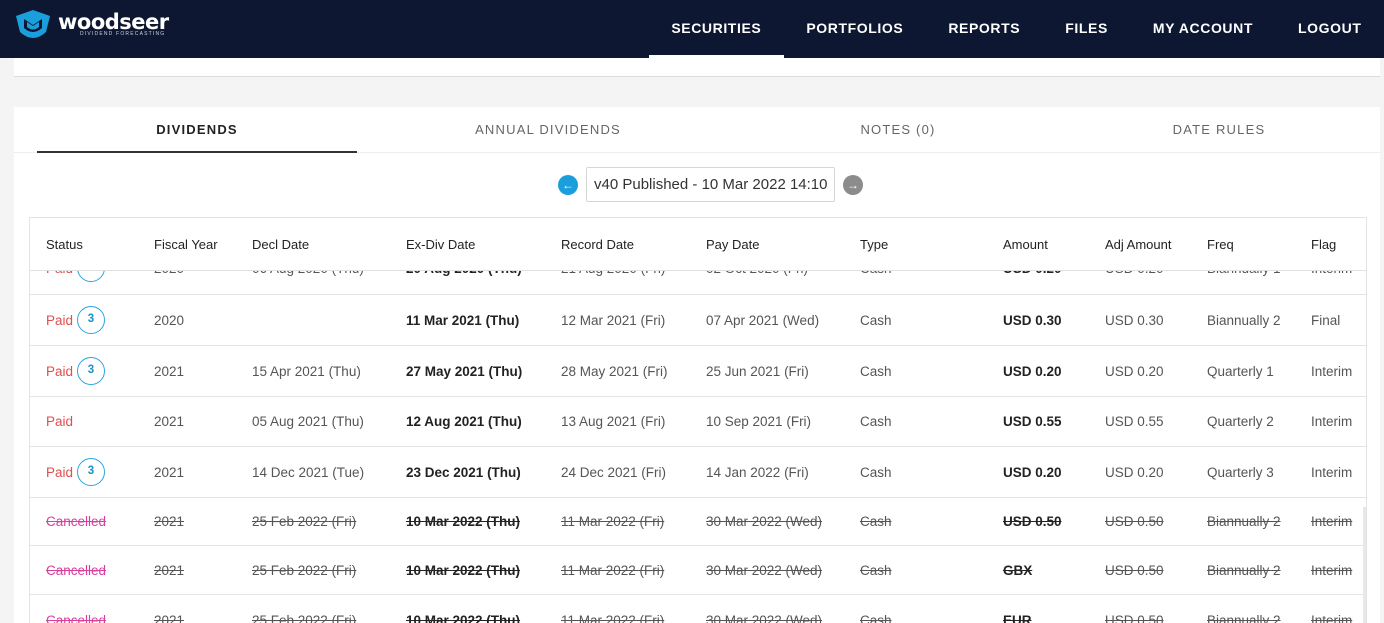 The image size is (1384, 623). I want to click on next-version-arrow-icon: →, so click(853, 185).